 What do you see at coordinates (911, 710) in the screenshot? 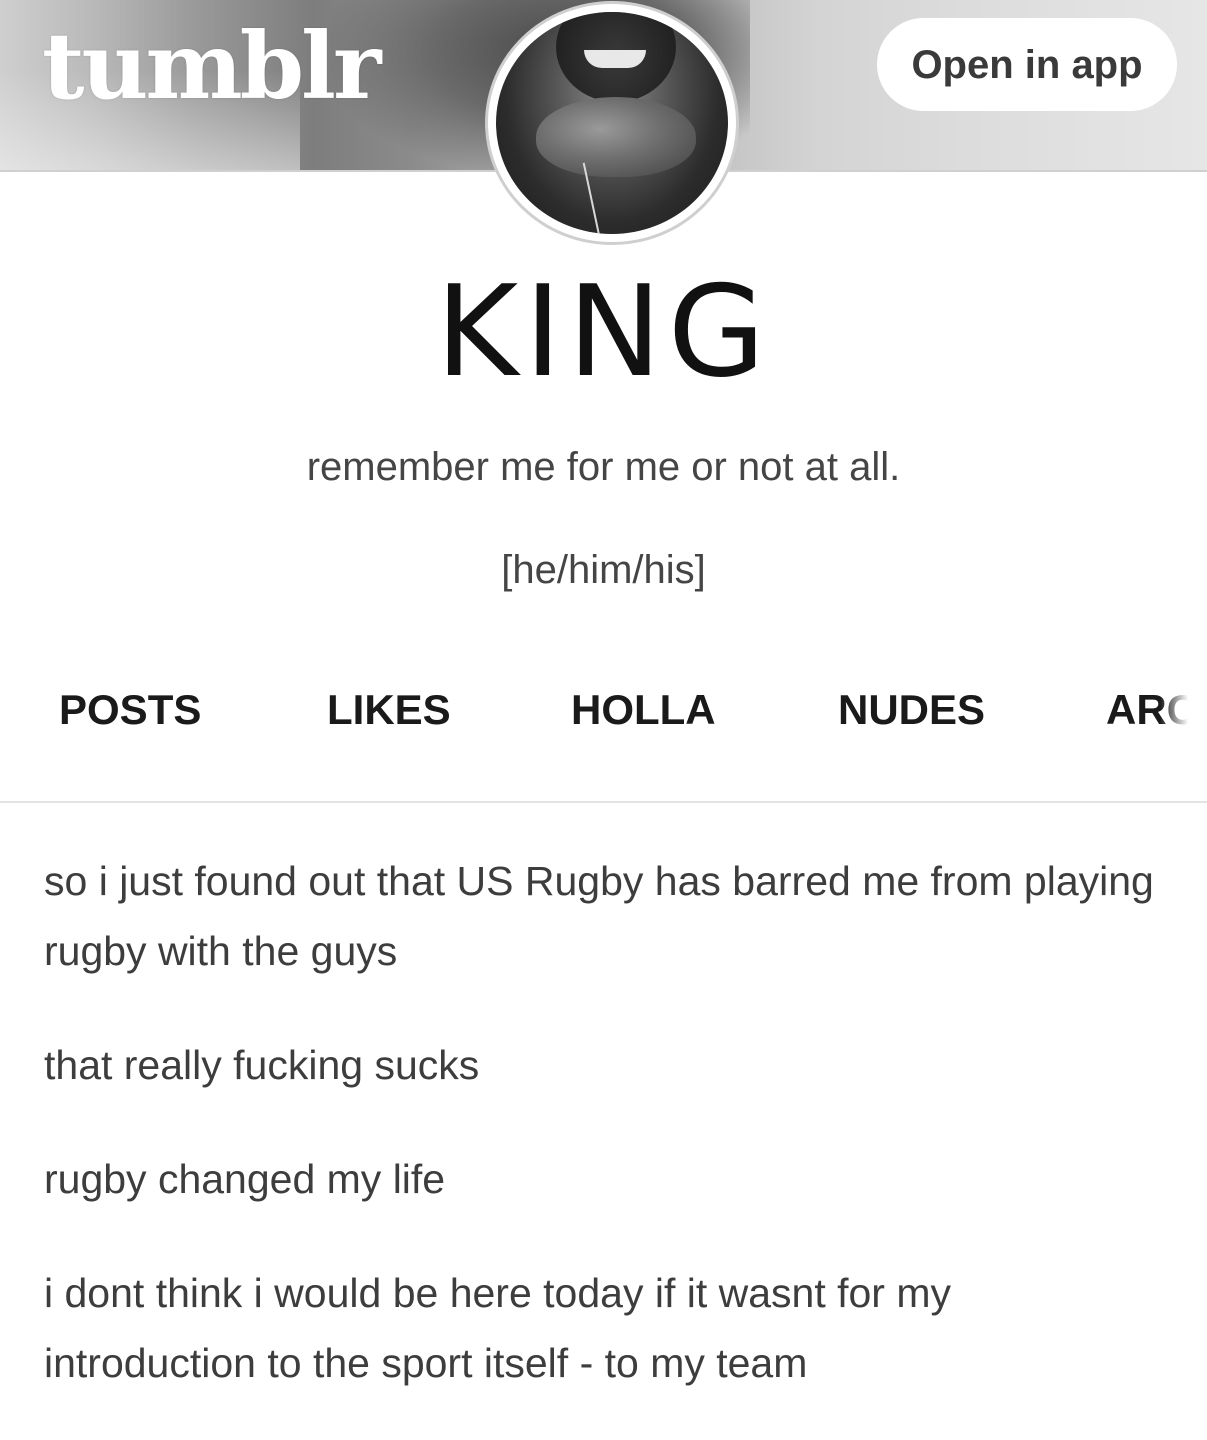
I see `nav-item-nudes: NUDES` at bounding box center [911, 710].